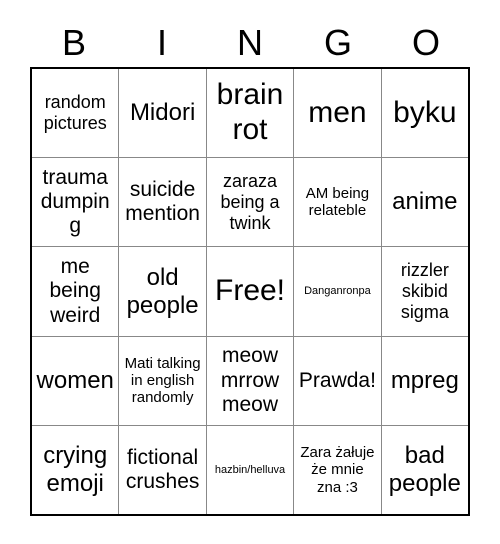  I want to click on bingo-cell: meow mrrow meow, so click(251, 380).